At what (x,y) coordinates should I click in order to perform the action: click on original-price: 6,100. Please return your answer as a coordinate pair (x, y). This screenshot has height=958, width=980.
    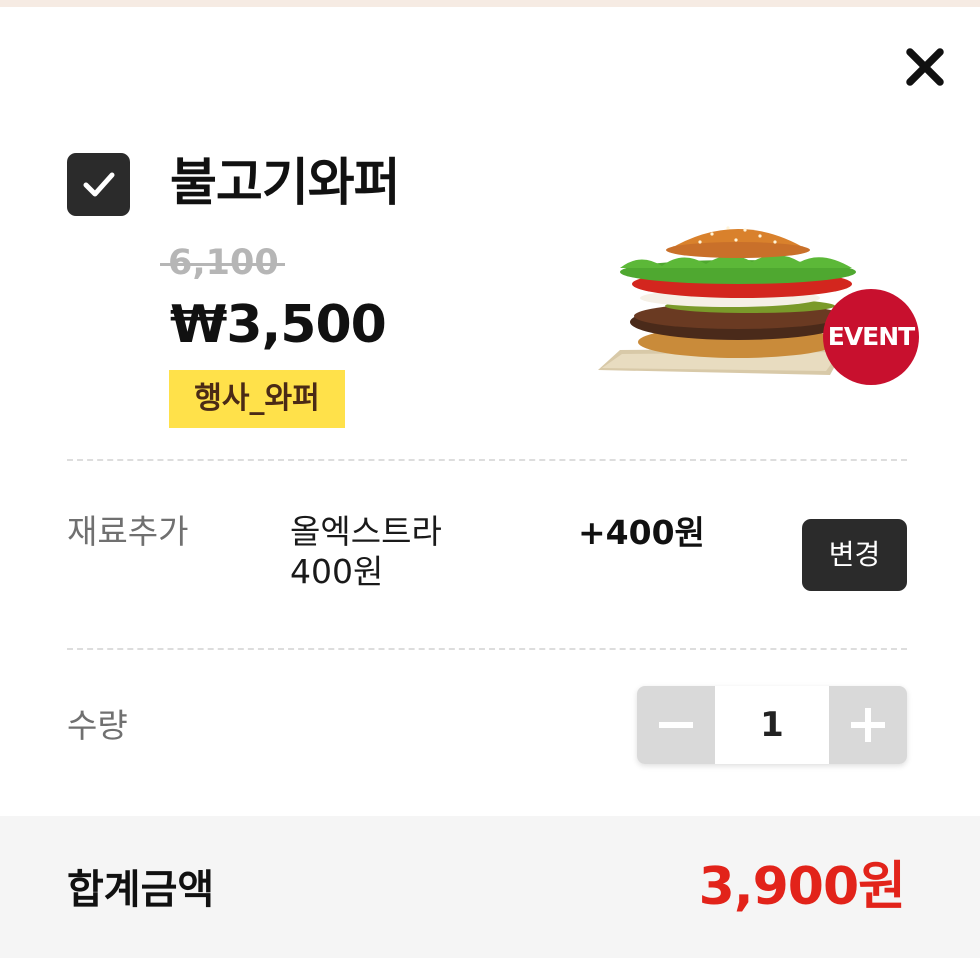
    Looking at the image, I should click on (222, 263).